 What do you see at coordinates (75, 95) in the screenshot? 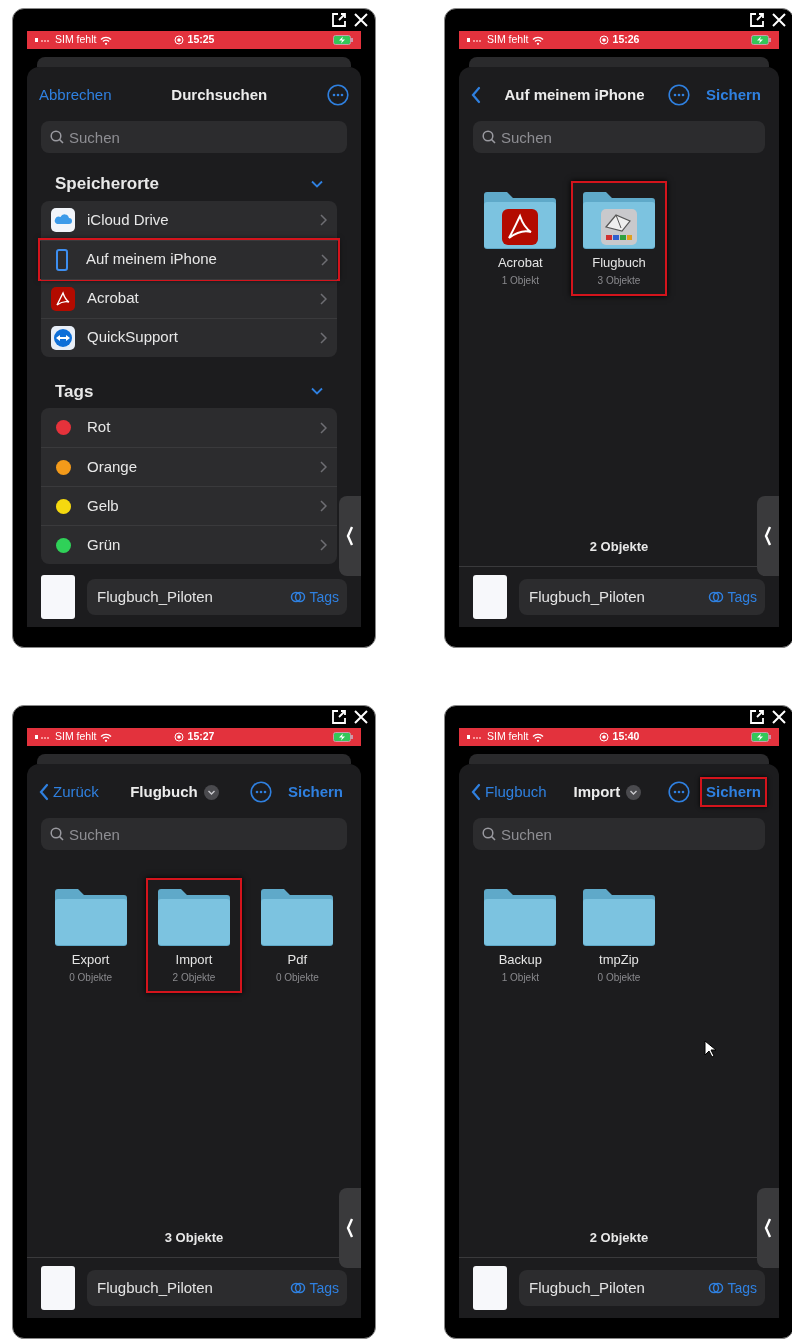
I see `cancel-button: Abbrechen` at bounding box center [75, 95].